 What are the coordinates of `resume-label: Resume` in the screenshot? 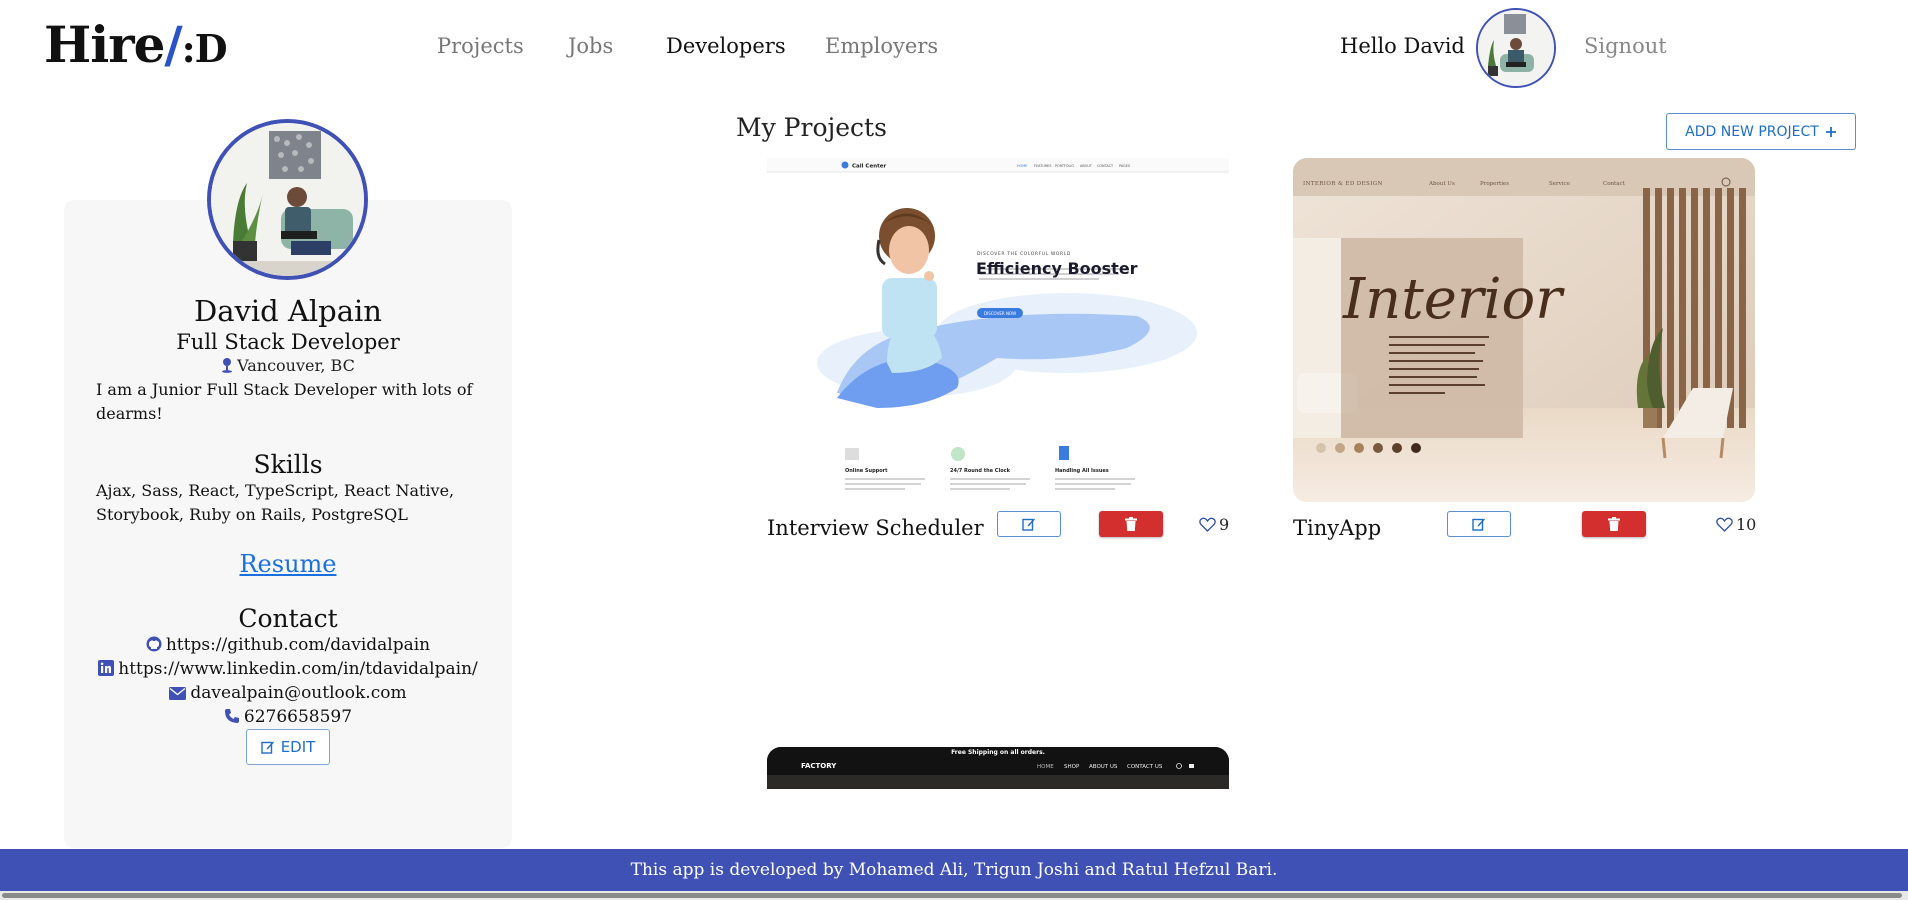 It's located at (287, 564).